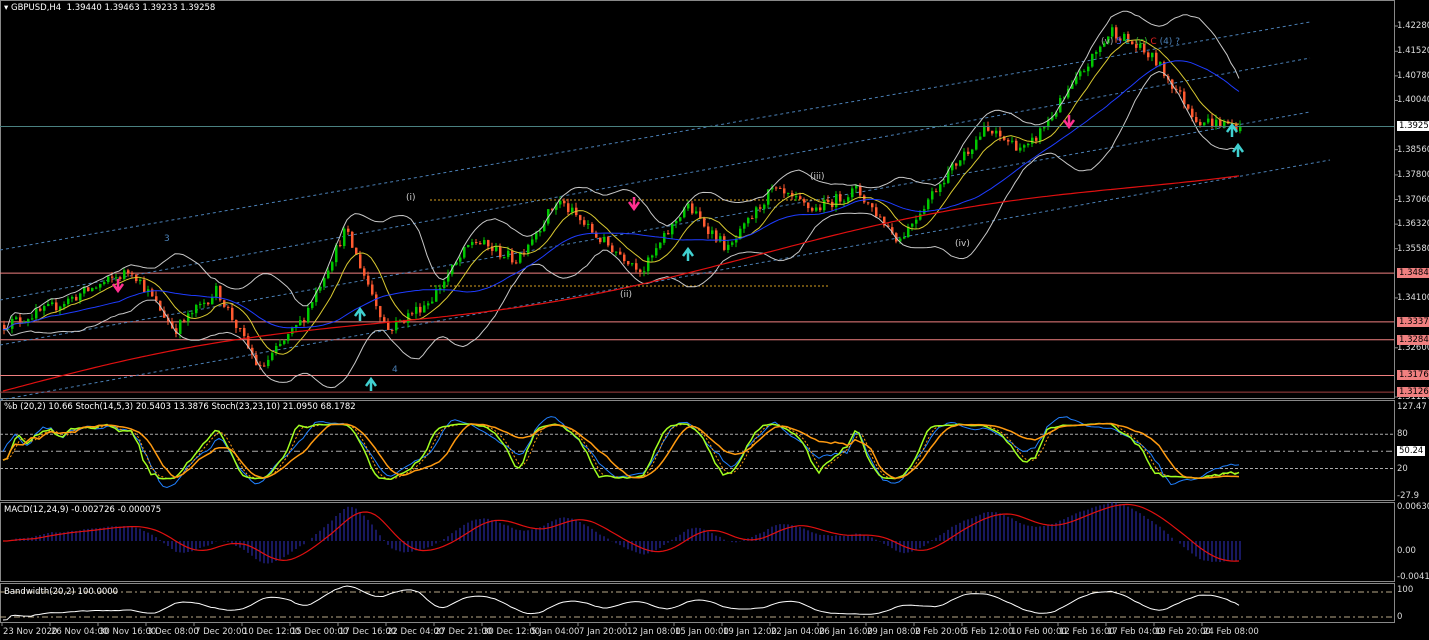  What do you see at coordinates (1405, 590) in the screenshot?
I see `bandwidth-axis-label: 100` at bounding box center [1405, 590].